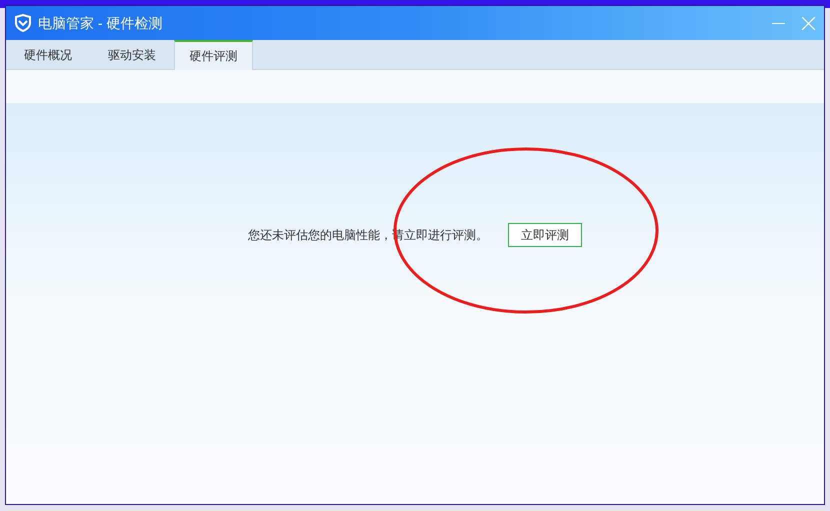 Image resolution: width=830 pixels, height=511 pixels. I want to click on shield-logo-icon, so click(23, 23).